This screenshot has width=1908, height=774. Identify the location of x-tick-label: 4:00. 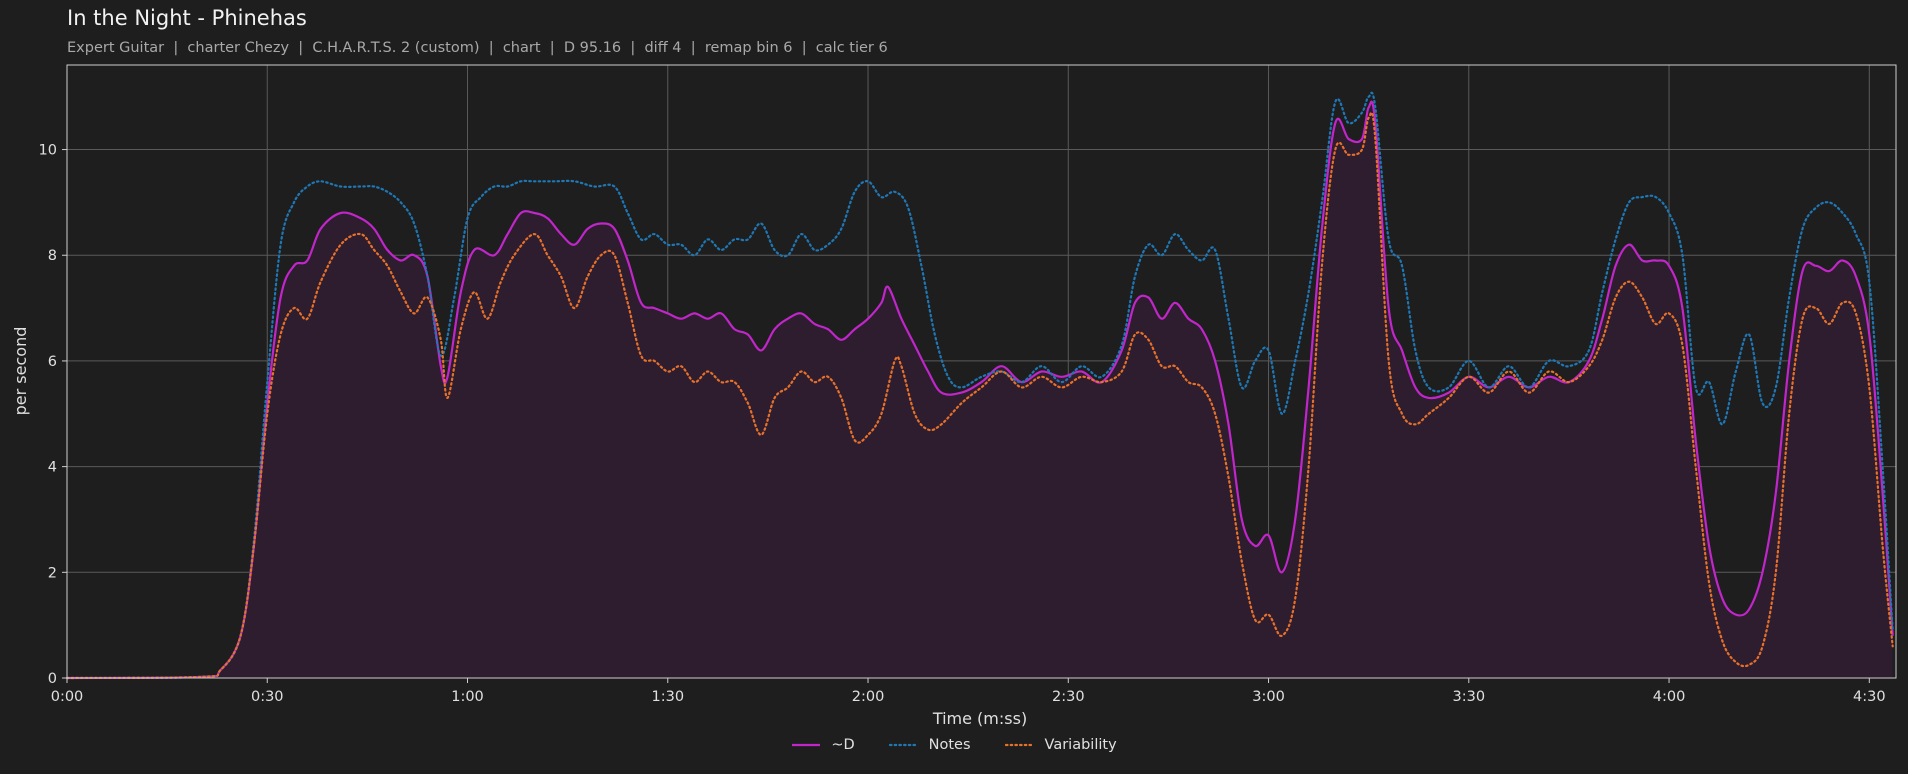
(1669, 697).